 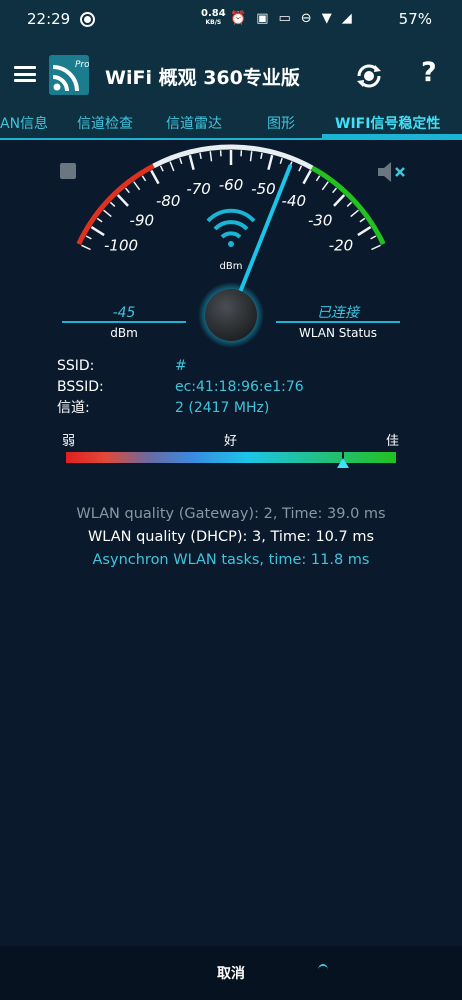 I want to click on gauge-tick-label: -40, so click(x=294, y=201).